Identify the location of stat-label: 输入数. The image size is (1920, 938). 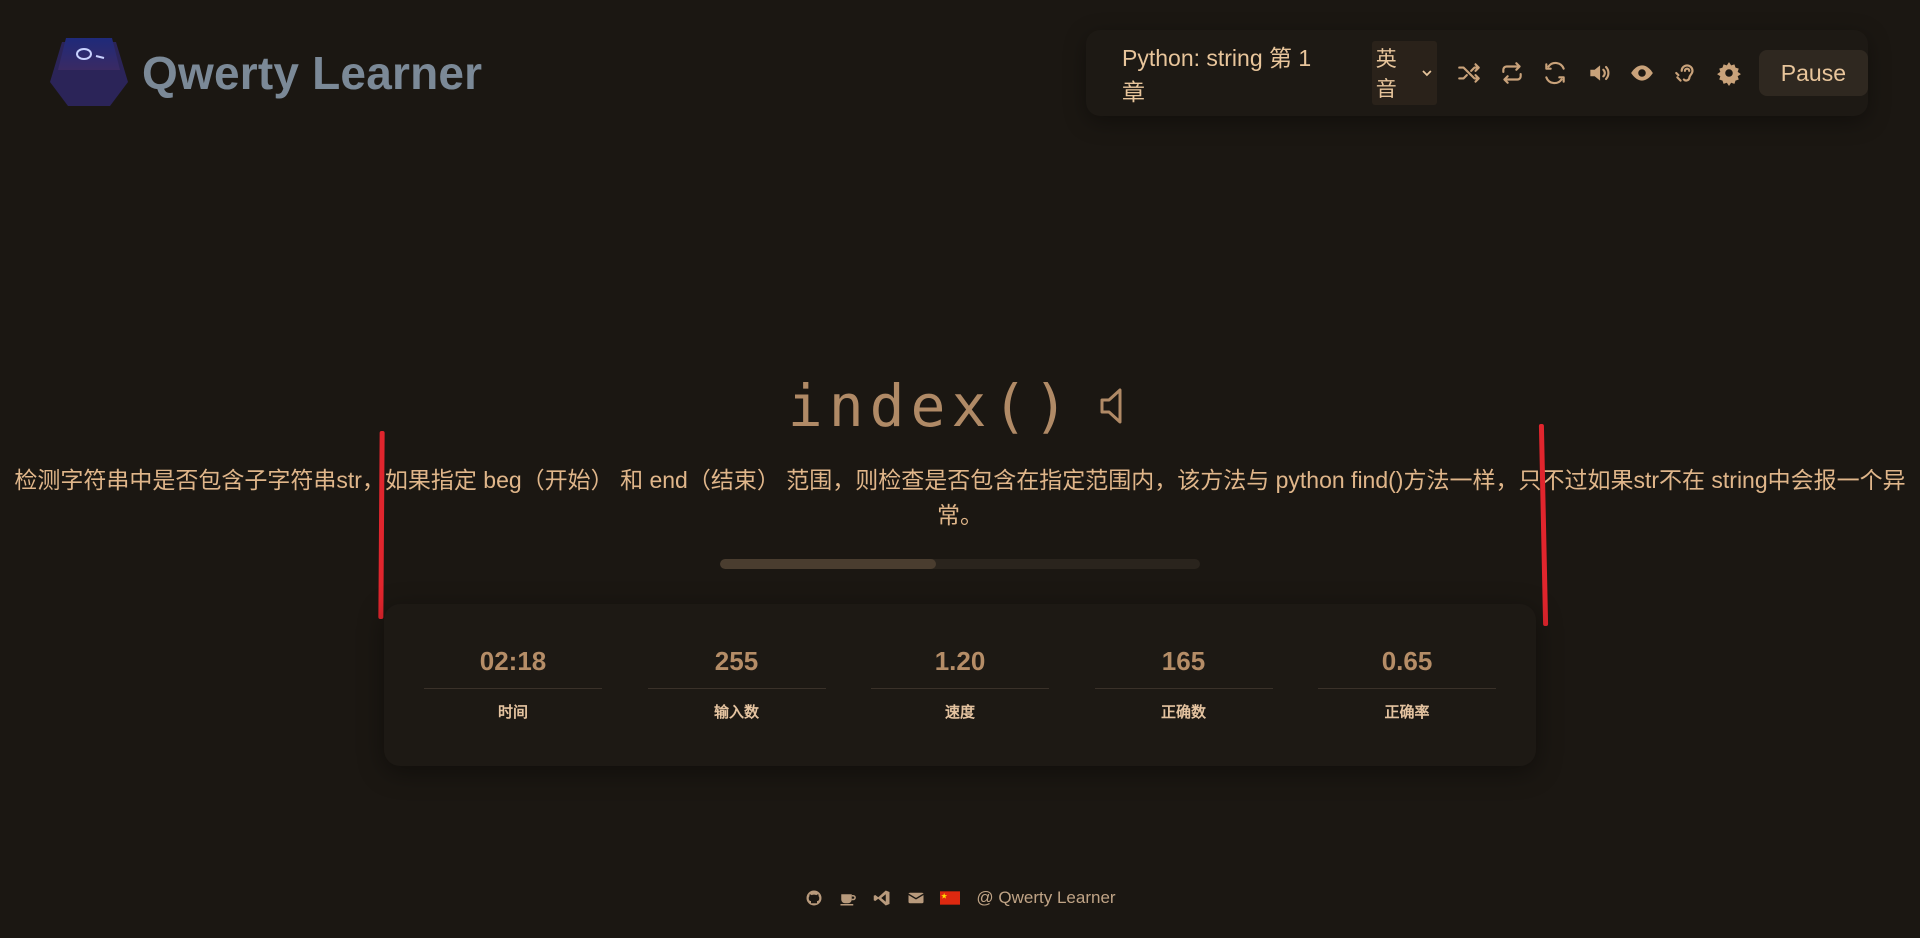
(736, 712).